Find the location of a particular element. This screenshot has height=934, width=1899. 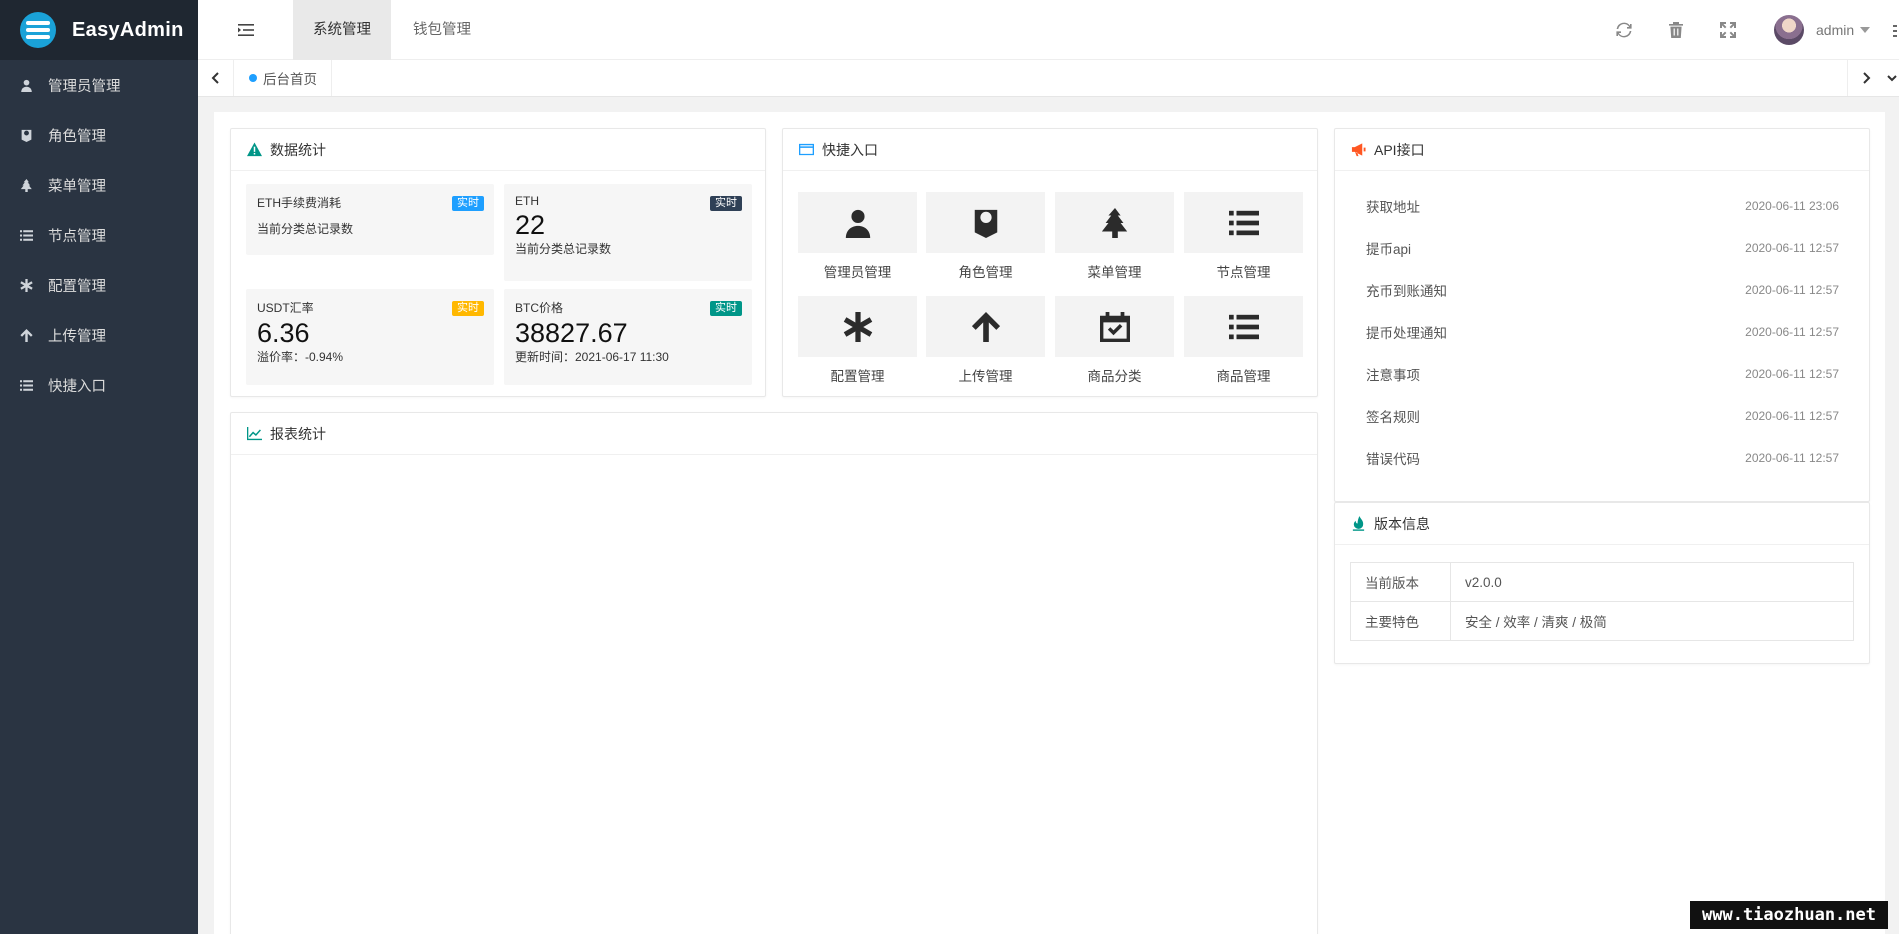

username: admin is located at coordinates (1835, 30).